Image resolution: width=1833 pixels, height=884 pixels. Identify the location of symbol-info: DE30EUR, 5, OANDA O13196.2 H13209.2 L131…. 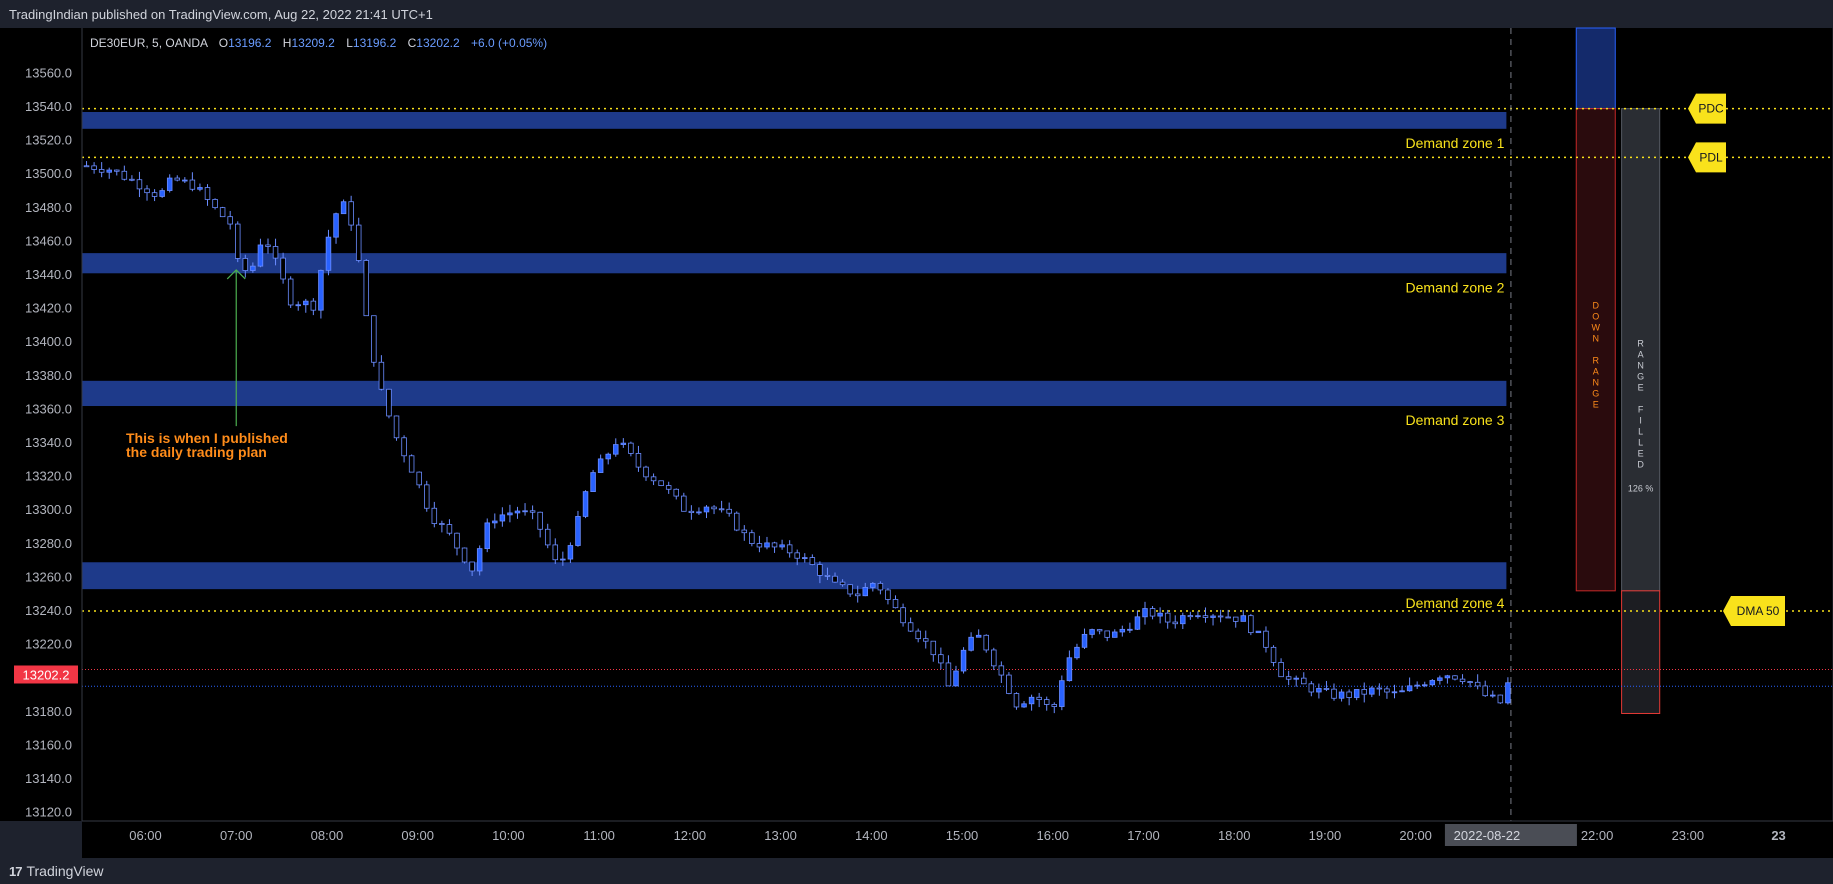
(318, 43).